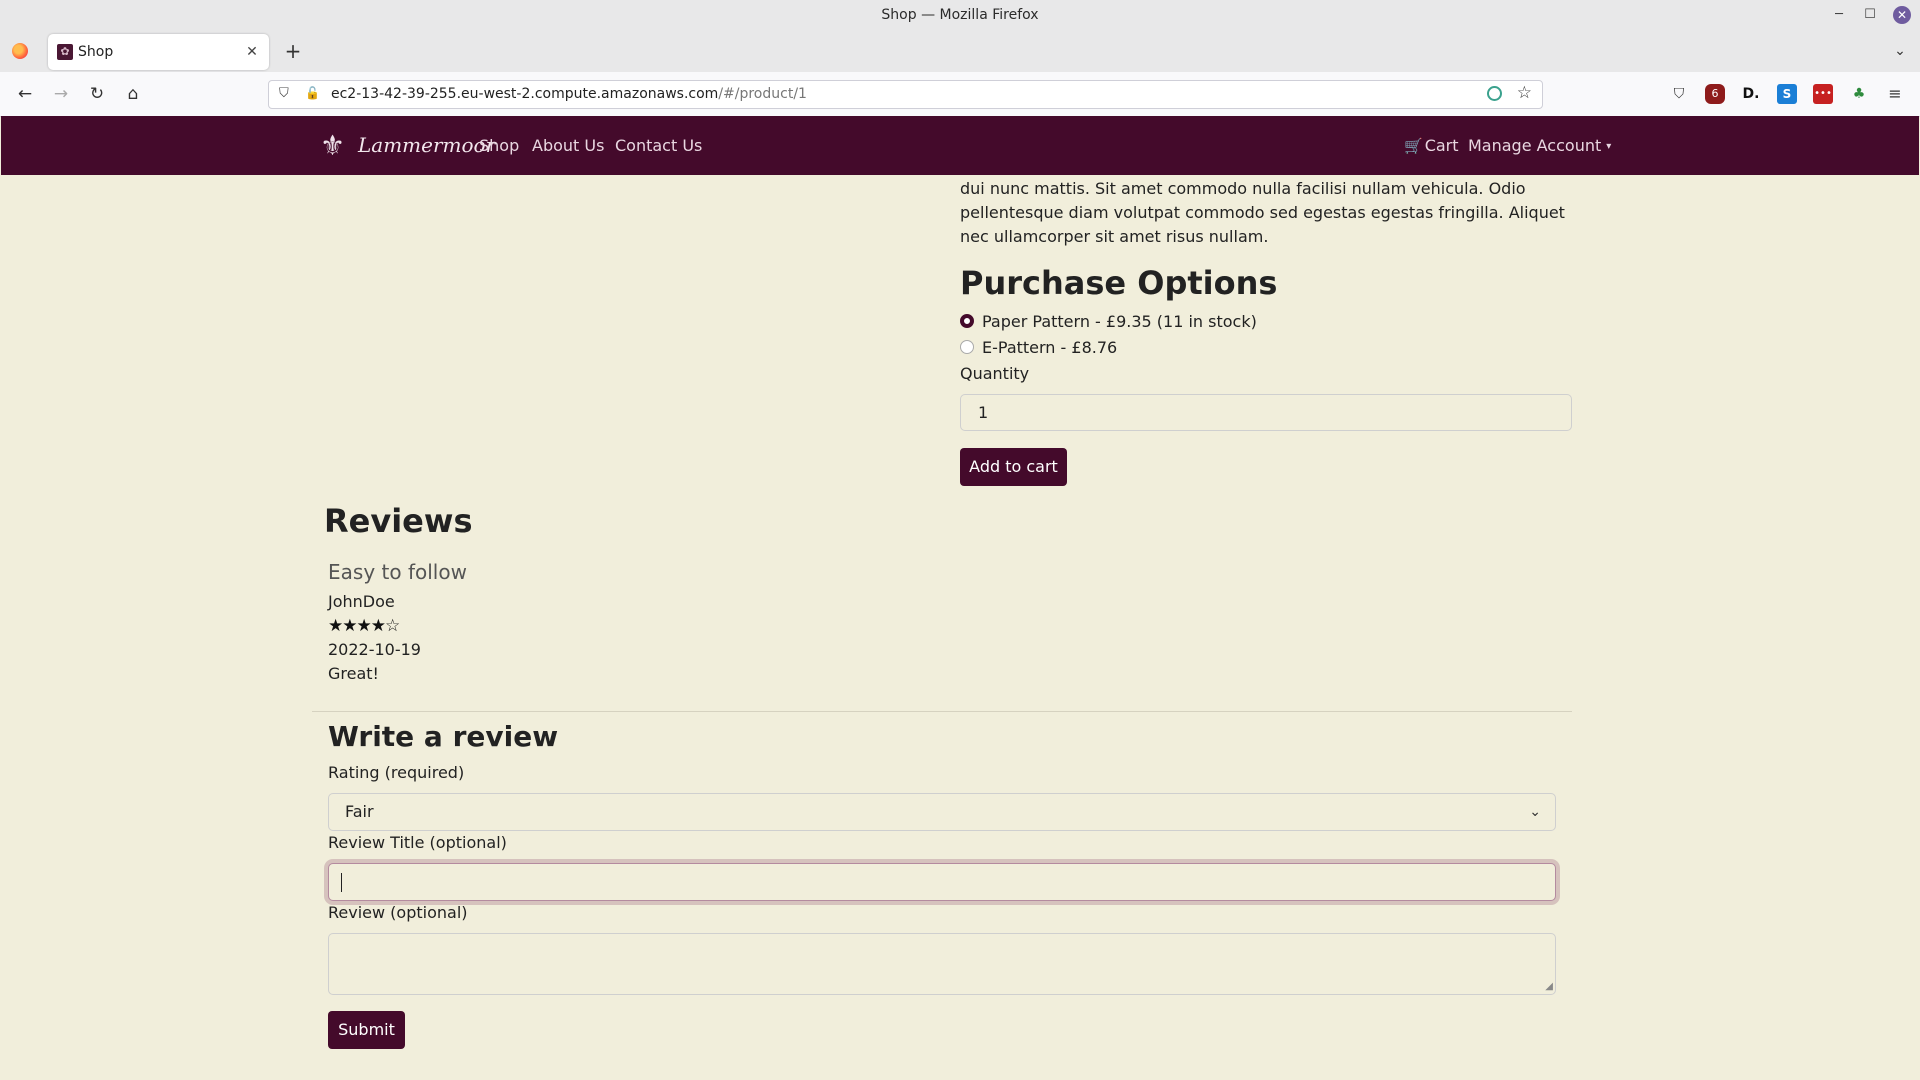 The image size is (1920, 1080). What do you see at coordinates (1902, 15) in the screenshot?
I see `close-window-button: ✕` at bounding box center [1902, 15].